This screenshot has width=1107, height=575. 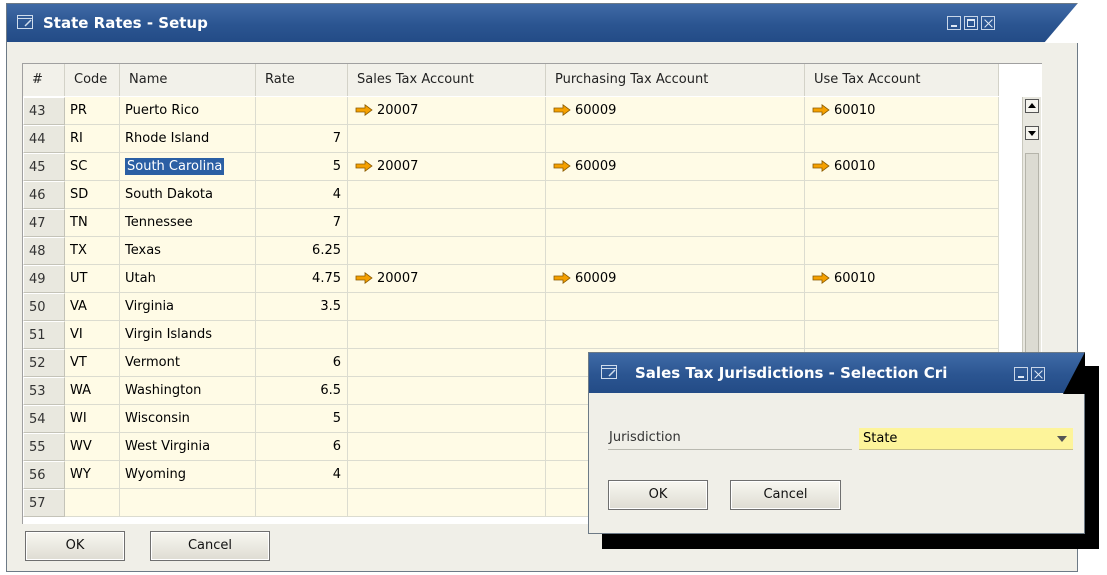 I want to click on rate-cell: 4.75, so click(x=302, y=279).